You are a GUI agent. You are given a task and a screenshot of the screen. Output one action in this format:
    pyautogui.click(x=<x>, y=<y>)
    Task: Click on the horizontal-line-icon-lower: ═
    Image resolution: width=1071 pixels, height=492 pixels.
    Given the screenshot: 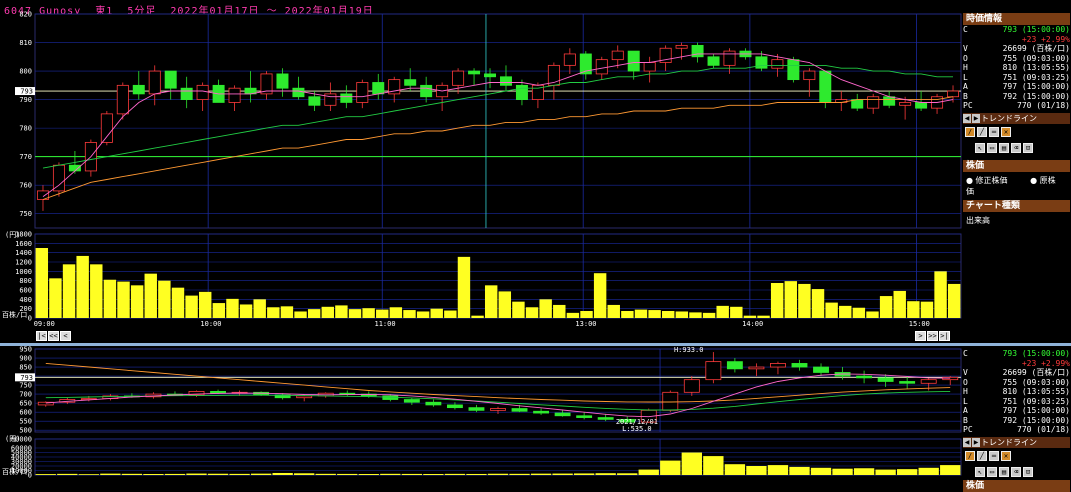 What is the action you would take?
    pyautogui.click(x=994, y=455)
    